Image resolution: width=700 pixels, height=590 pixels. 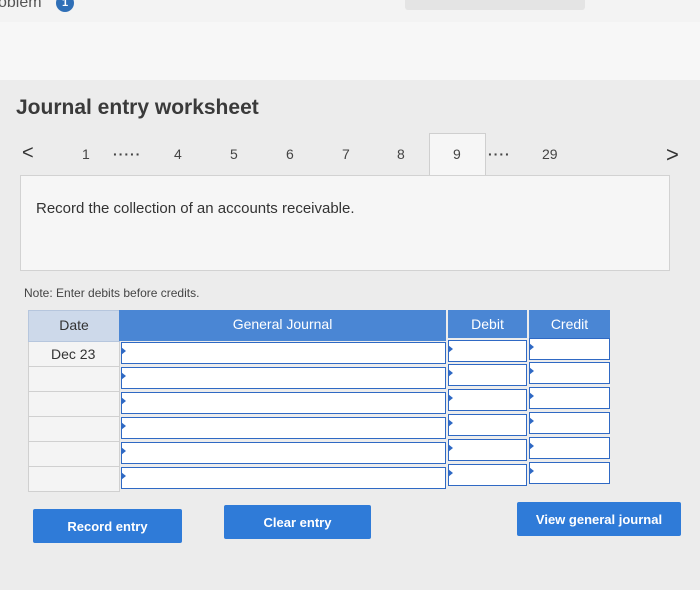 What do you see at coordinates (550, 154) in the screenshot?
I see `page-29: 29` at bounding box center [550, 154].